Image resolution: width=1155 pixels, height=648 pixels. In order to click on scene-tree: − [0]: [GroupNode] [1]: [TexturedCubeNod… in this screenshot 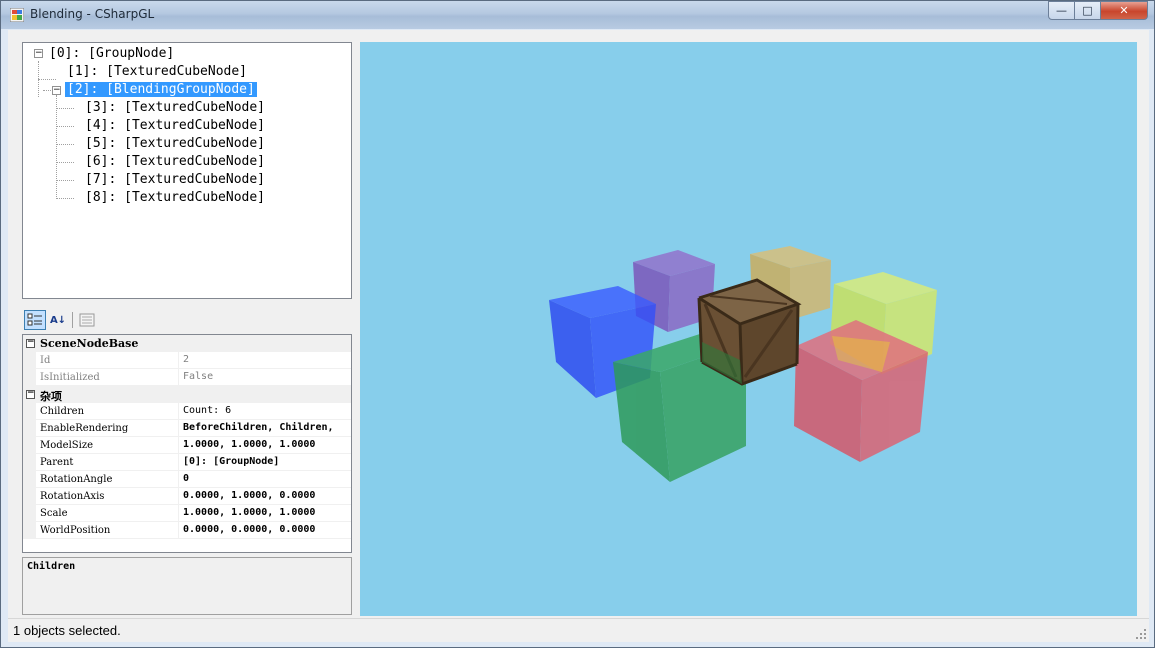, I will do `click(187, 170)`.